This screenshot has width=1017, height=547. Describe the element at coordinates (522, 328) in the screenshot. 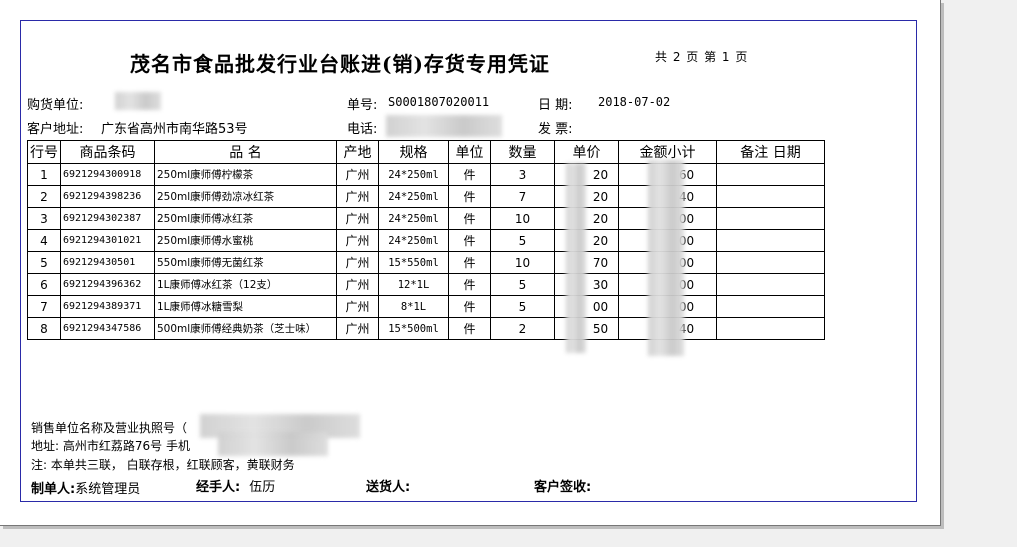

I see `cell-qty: 2` at that location.